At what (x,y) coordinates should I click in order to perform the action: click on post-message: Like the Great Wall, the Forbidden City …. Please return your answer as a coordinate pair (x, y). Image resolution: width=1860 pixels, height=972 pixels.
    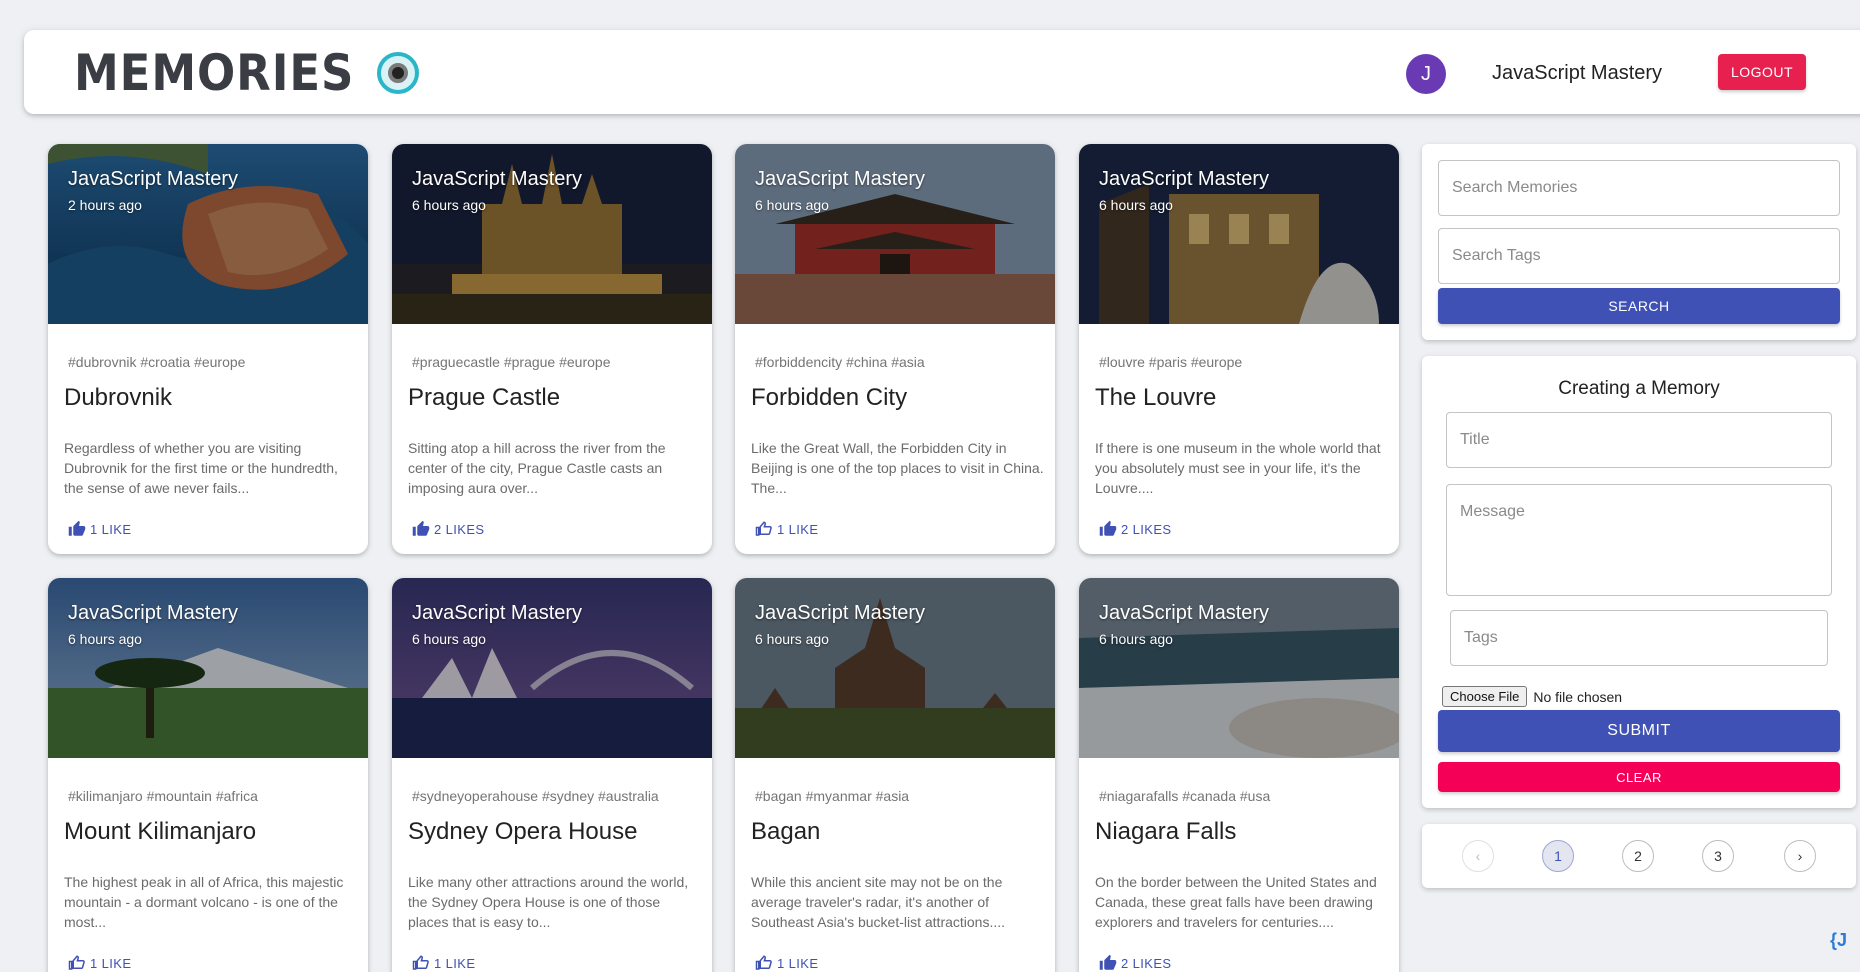
    Looking at the image, I should click on (897, 468).